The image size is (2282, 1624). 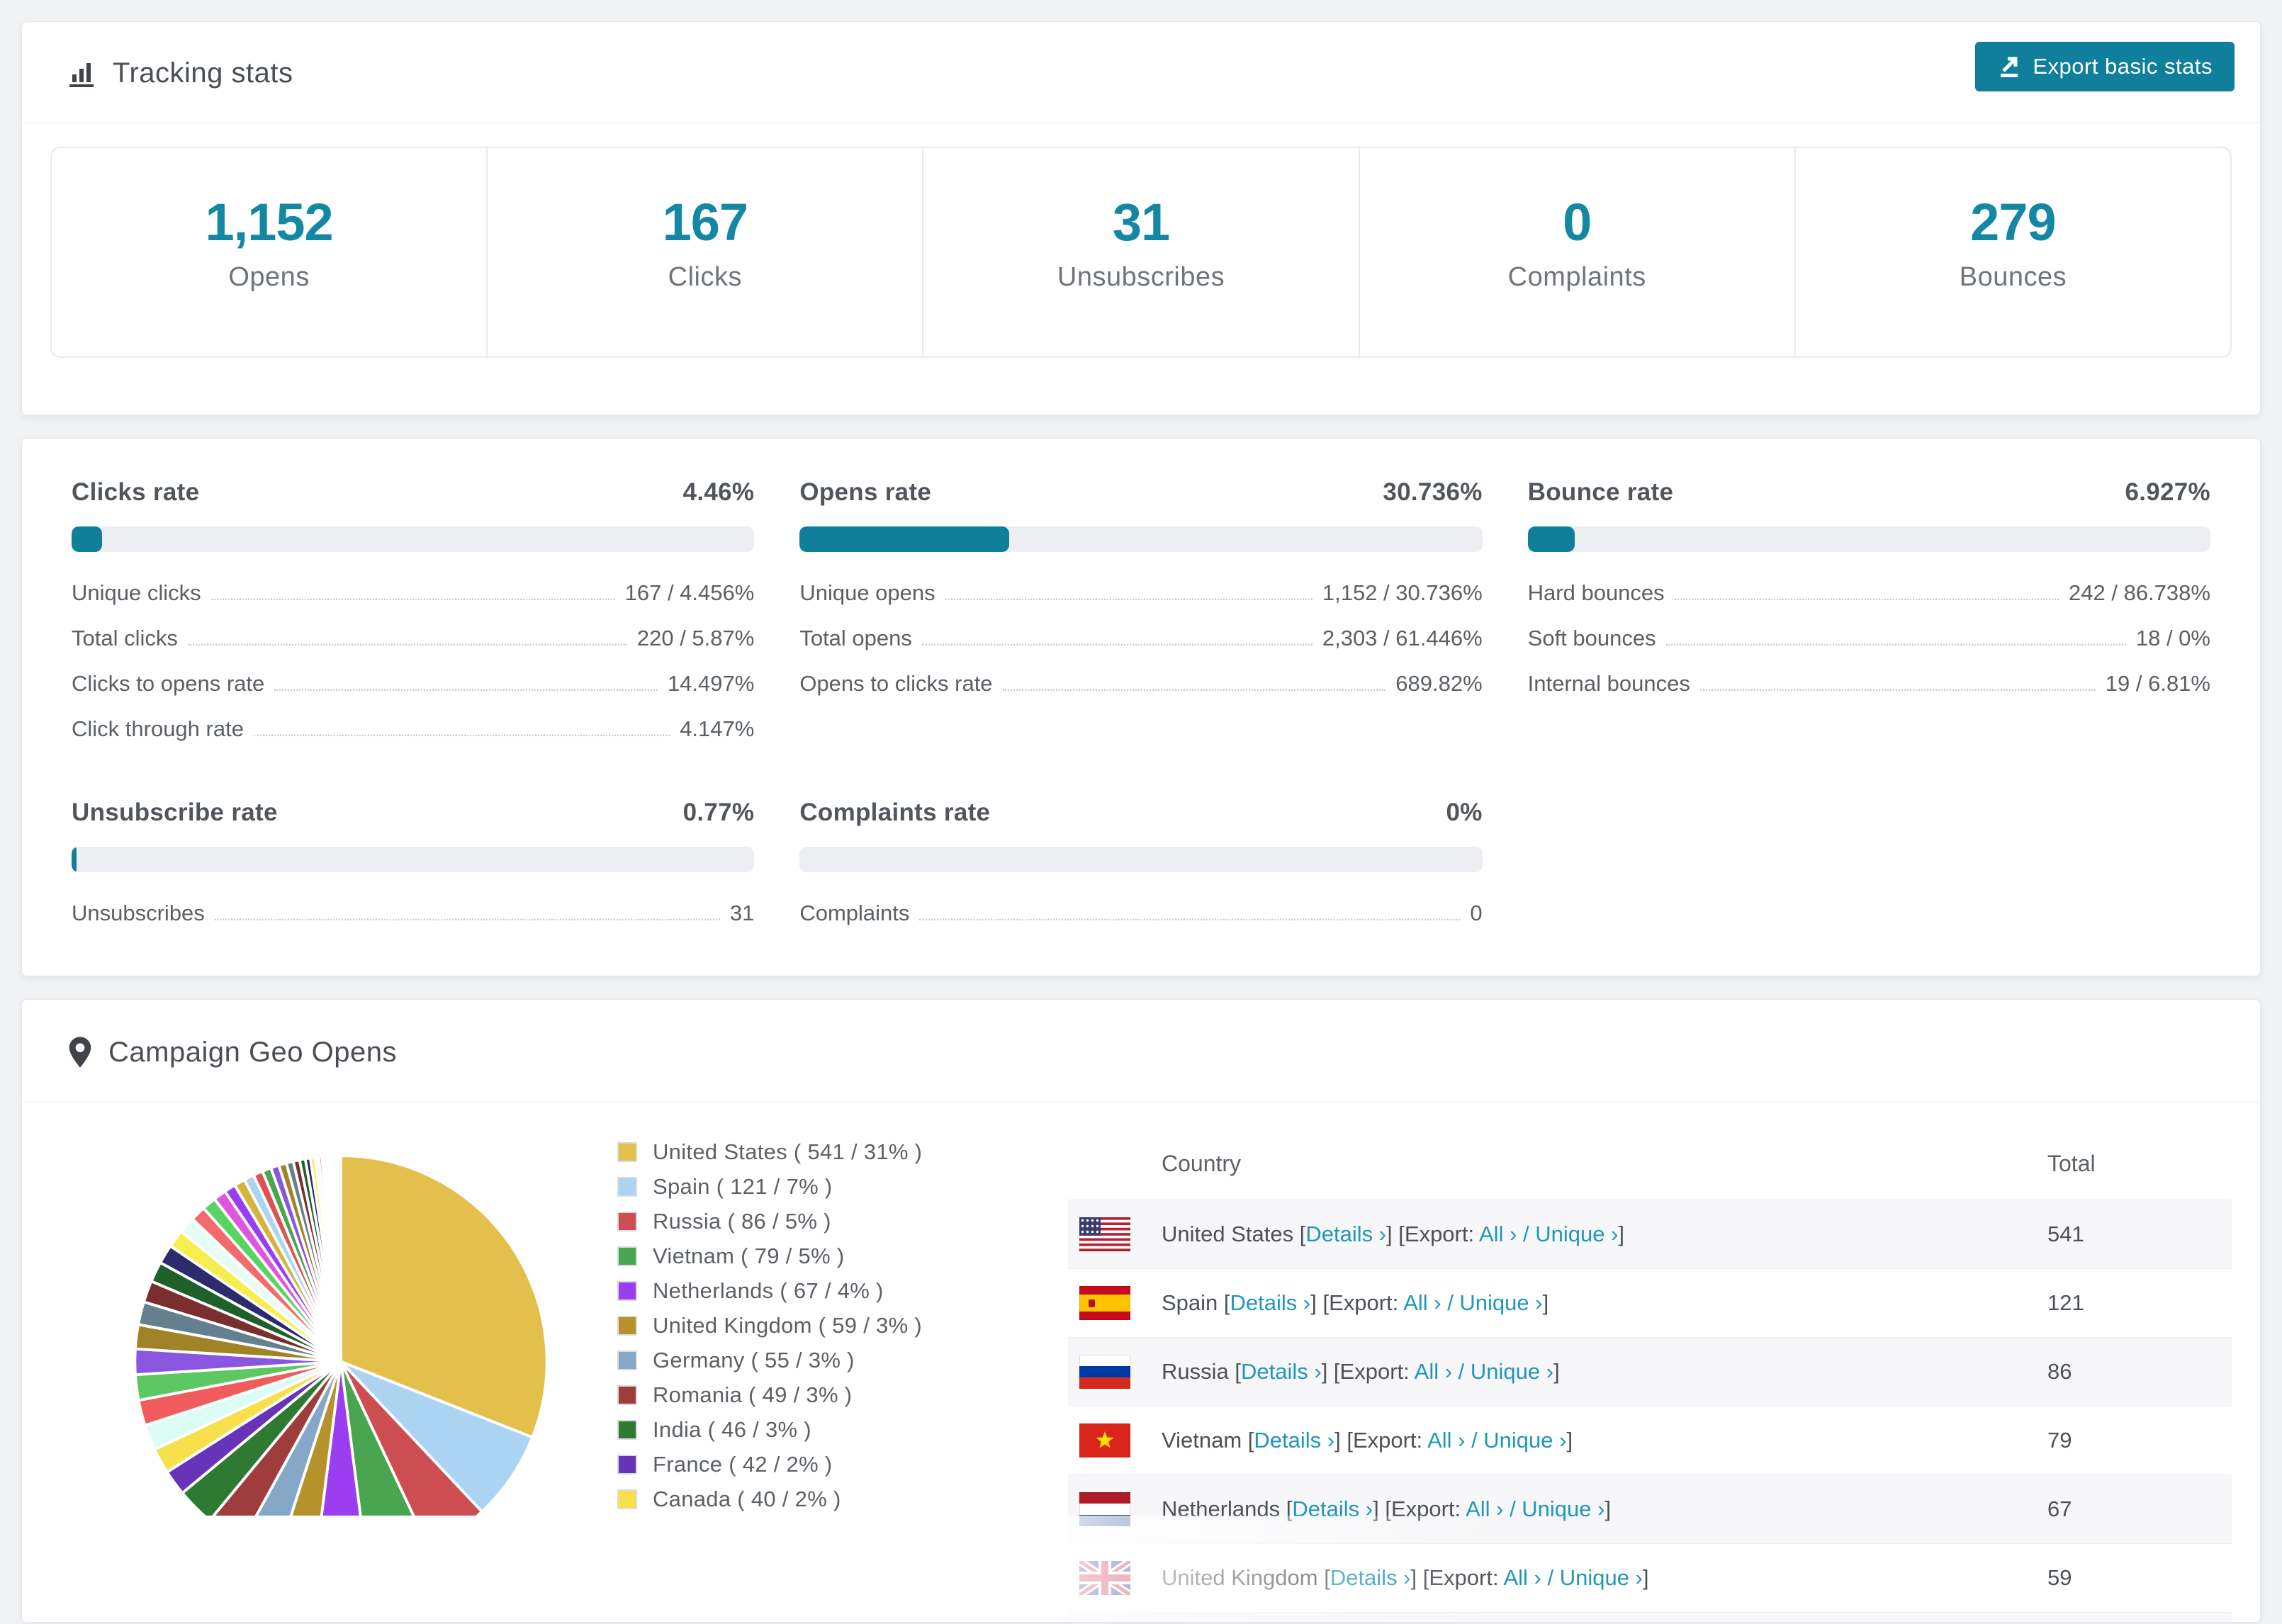 I want to click on legend-label: India ( 46 / 3% ), so click(x=732, y=1430).